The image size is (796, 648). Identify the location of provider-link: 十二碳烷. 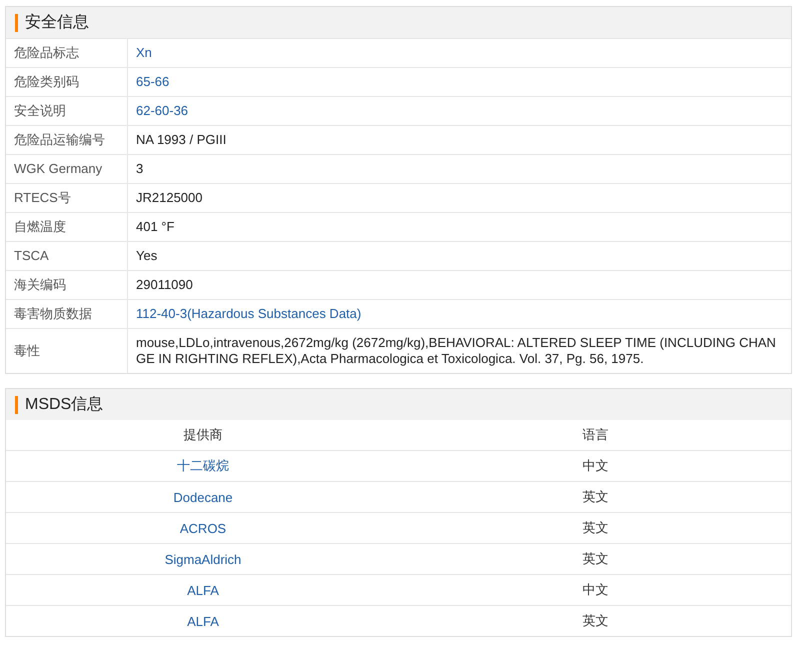
(203, 466).